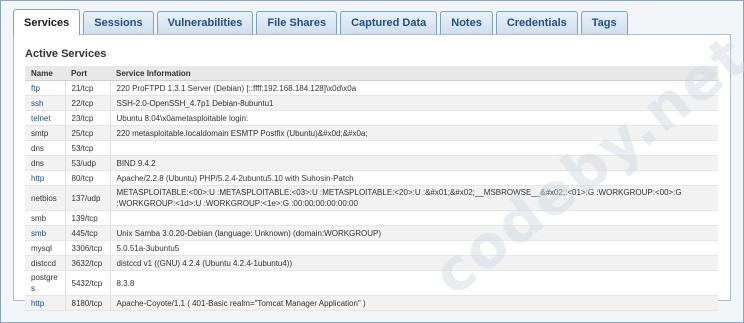 The height and width of the screenshot is (323, 744). Describe the element at coordinates (413, 283) in the screenshot. I see `service-info-cell: 8.3.8` at that location.